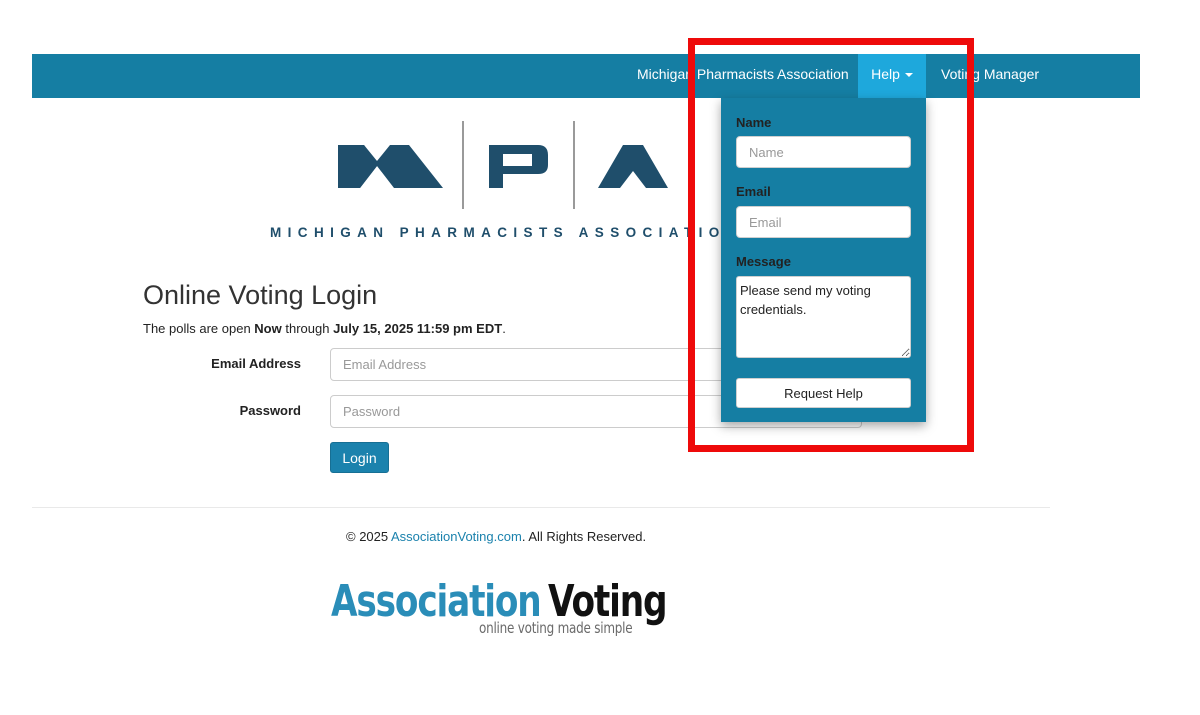 The image size is (1200, 715). I want to click on logo-letter-a, so click(633, 166).